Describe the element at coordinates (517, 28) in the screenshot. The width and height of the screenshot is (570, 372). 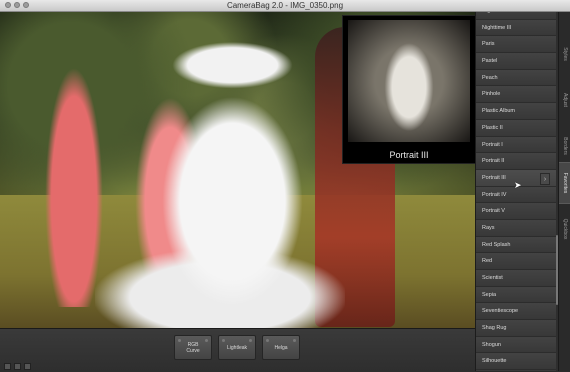
I see `filter-item: Nighttime III` at that location.